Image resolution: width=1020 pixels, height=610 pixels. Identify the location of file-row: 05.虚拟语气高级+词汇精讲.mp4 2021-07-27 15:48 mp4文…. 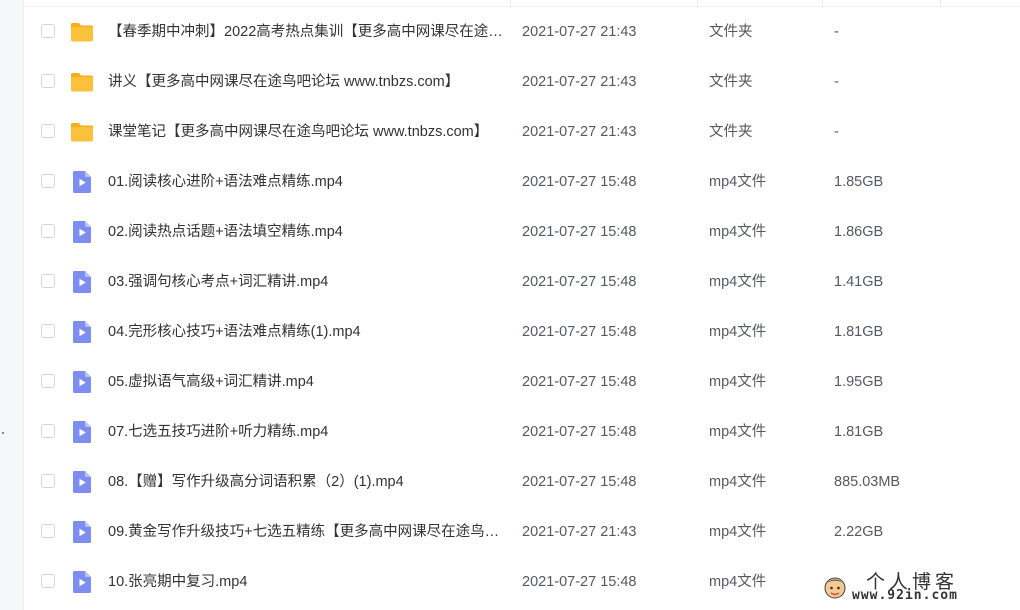
(522, 382).